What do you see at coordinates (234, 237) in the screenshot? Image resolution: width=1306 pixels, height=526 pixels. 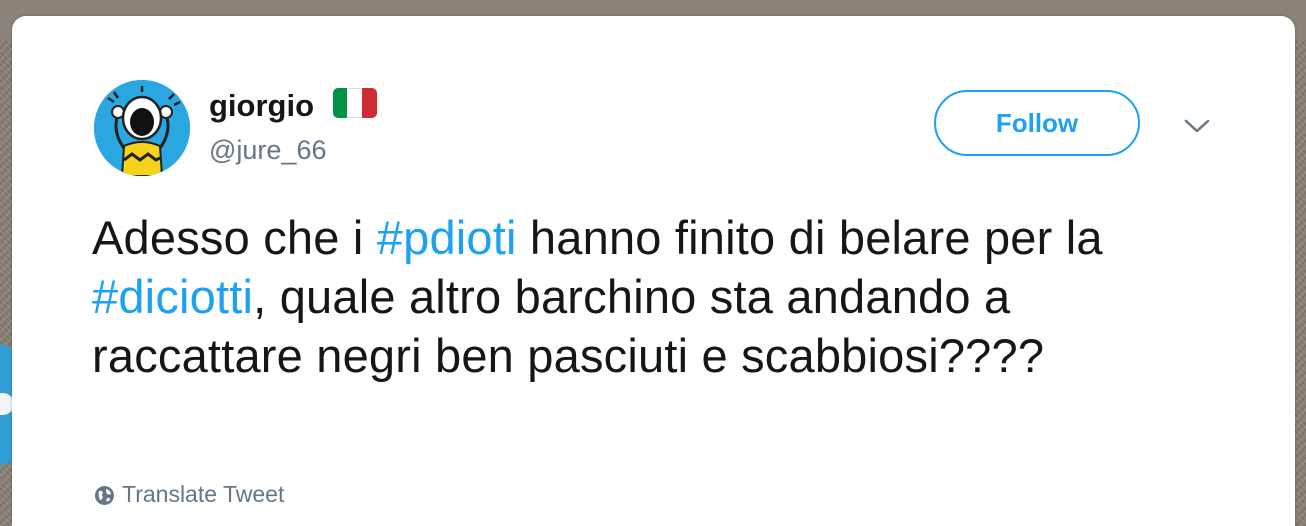 I see `tweet-text-segment: Adesso che i` at bounding box center [234, 237].